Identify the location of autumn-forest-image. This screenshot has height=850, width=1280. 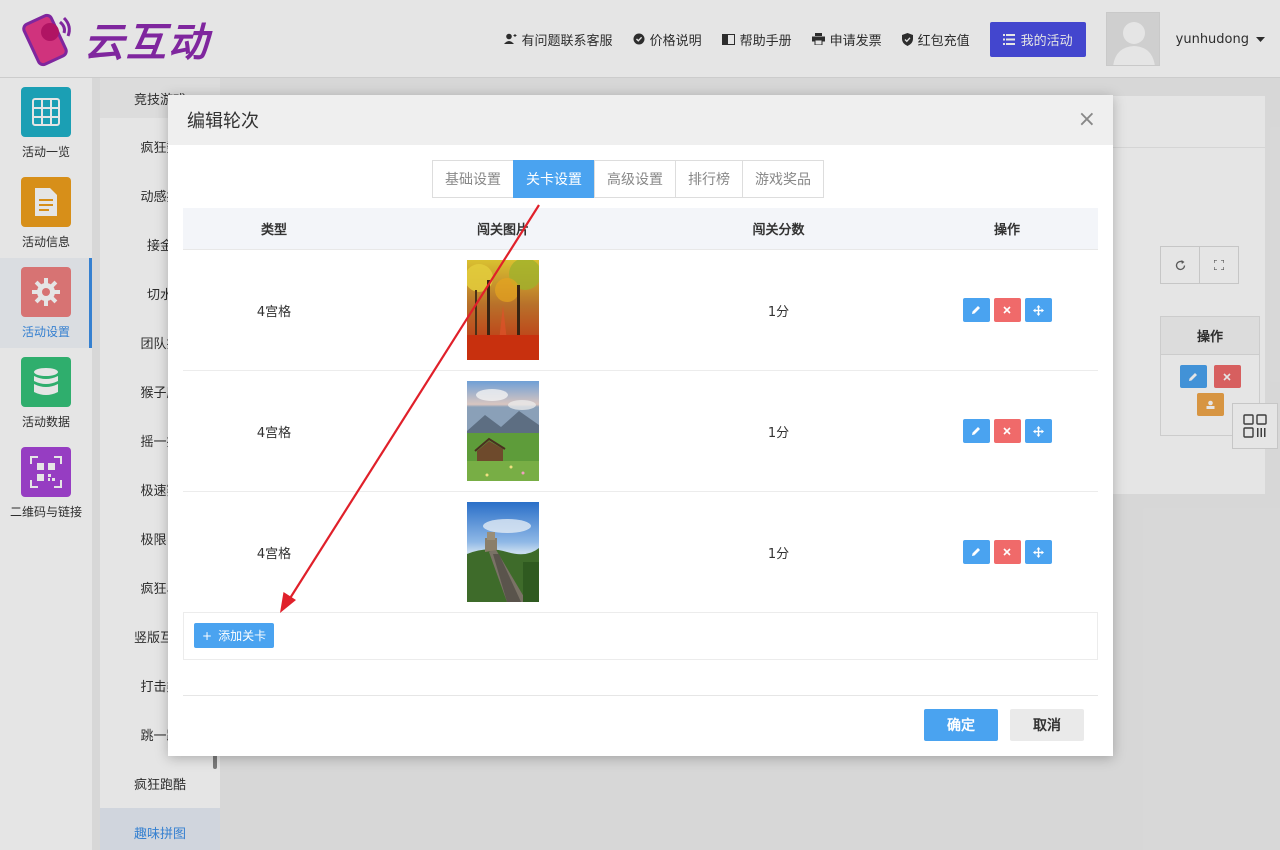
(503, 310).